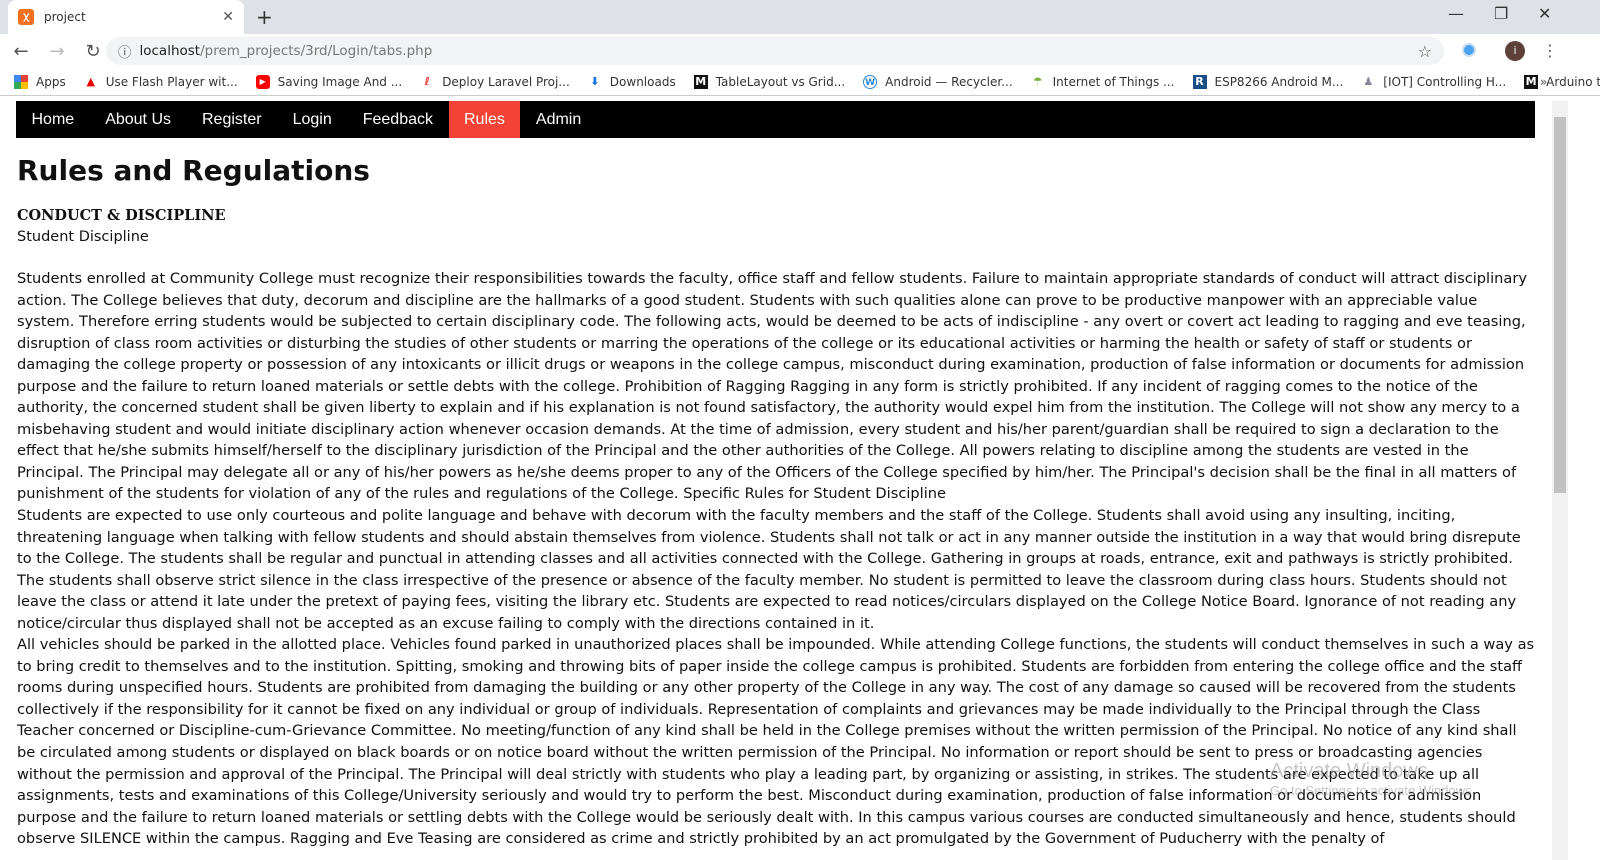  I want to click on section-subheading: Student Discipline, so click(83, 236).